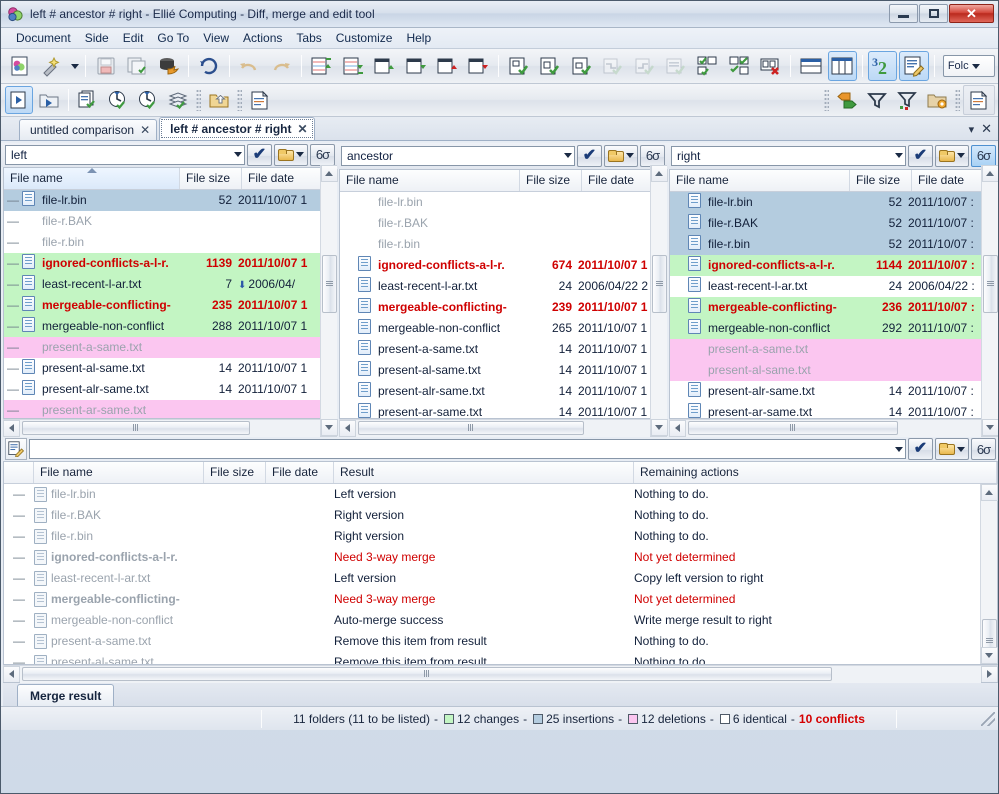 This screenshot has height=794, width=999. I want to click on table-row: — file-r.BAK, so click(170, 221).